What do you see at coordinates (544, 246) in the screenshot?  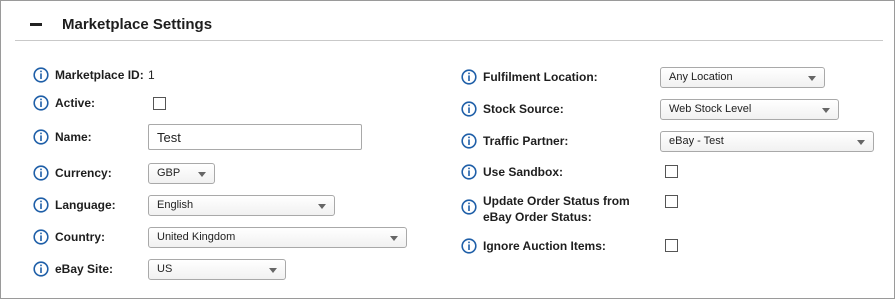 I see `ignore-auction-items-label: Ignore Auction Items:` at bounding box center [544, 246].